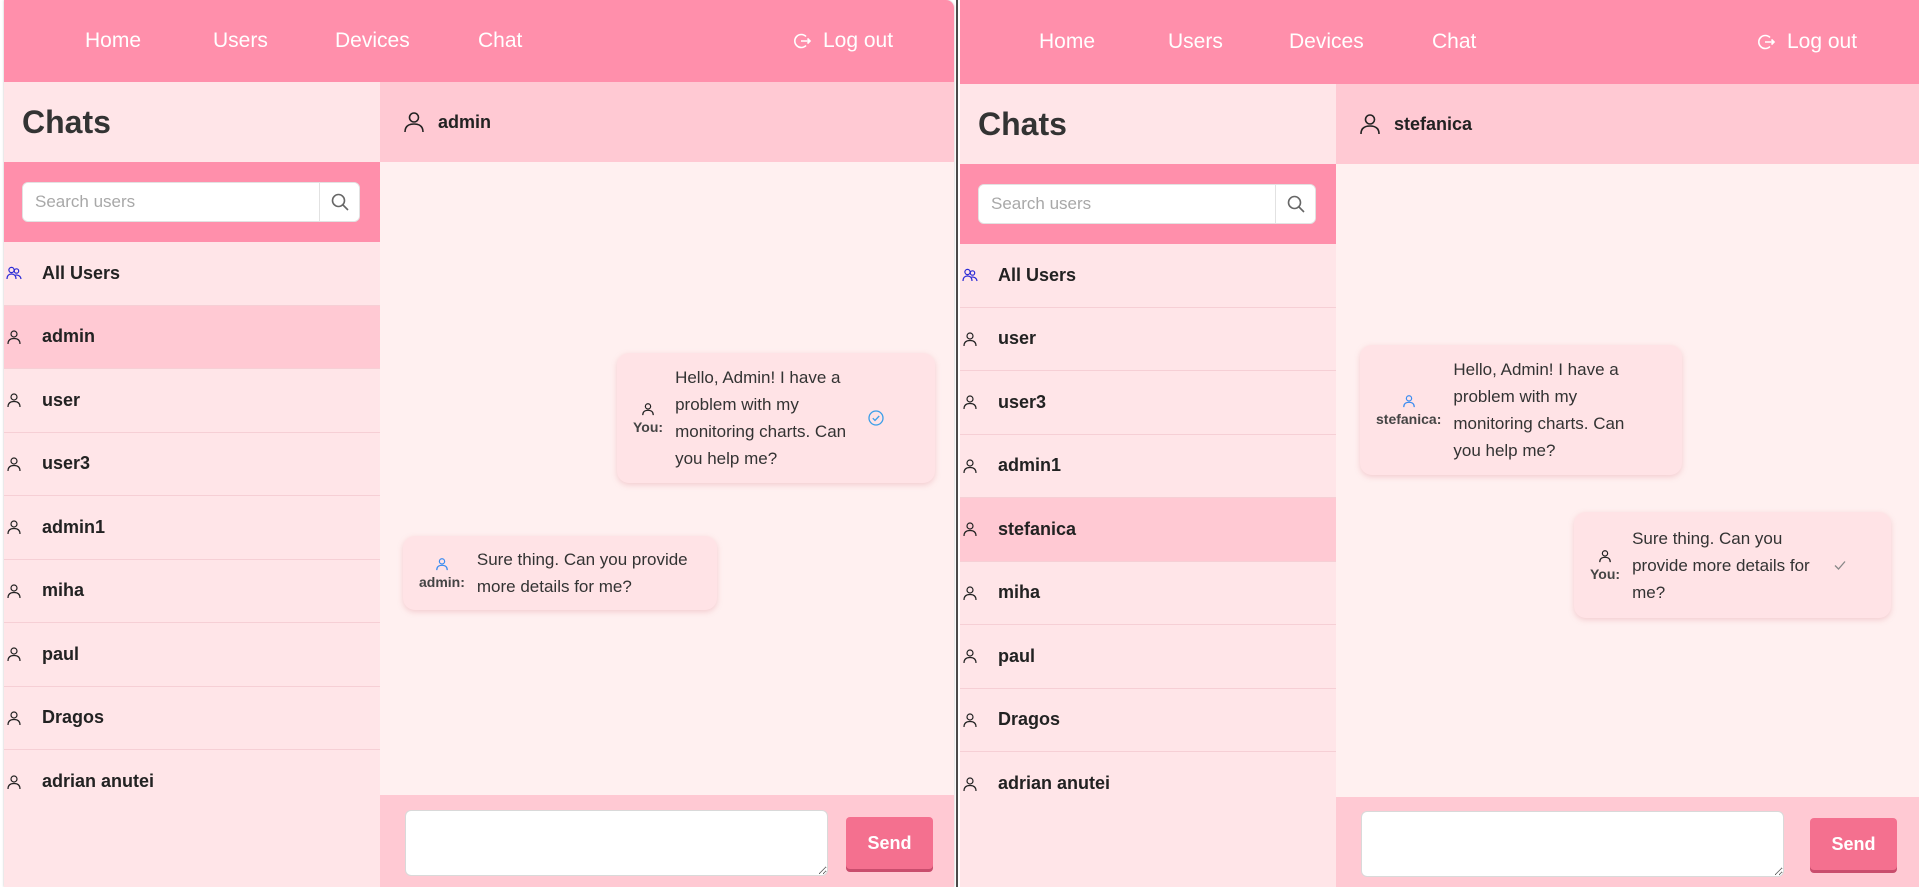 The width and height of the screenshot is (1919, 887). Describe the element at coordinates (957, 443) in the screenshot. I see `window-divider` at that location.